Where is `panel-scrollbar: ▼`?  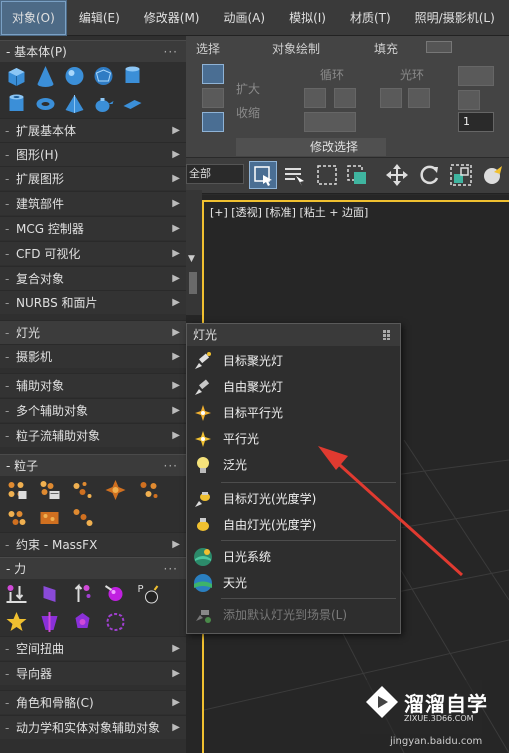 panel-scrollbar: ▼ is located at coordinates (194, 252).